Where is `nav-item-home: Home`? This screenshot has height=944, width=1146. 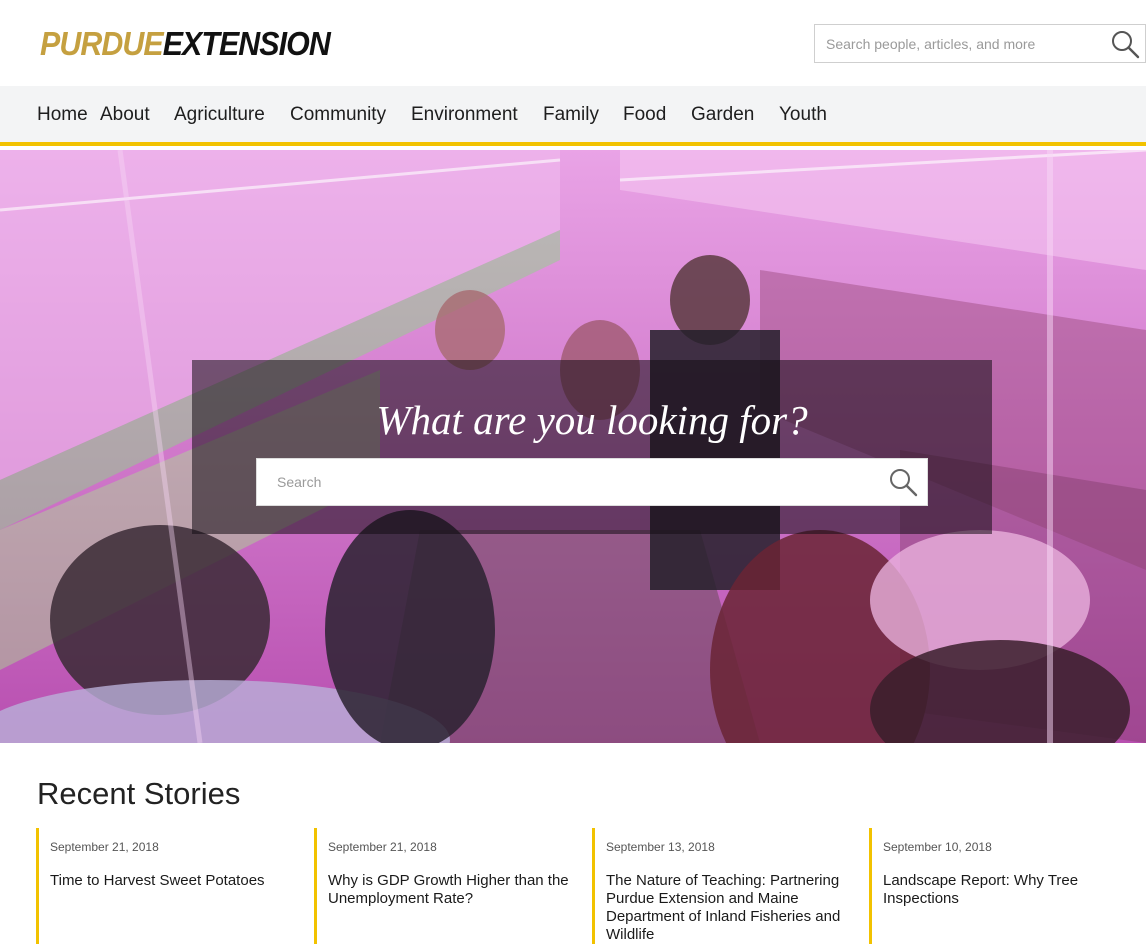
nav-item-home: Home is located at coordinates (62, 115).